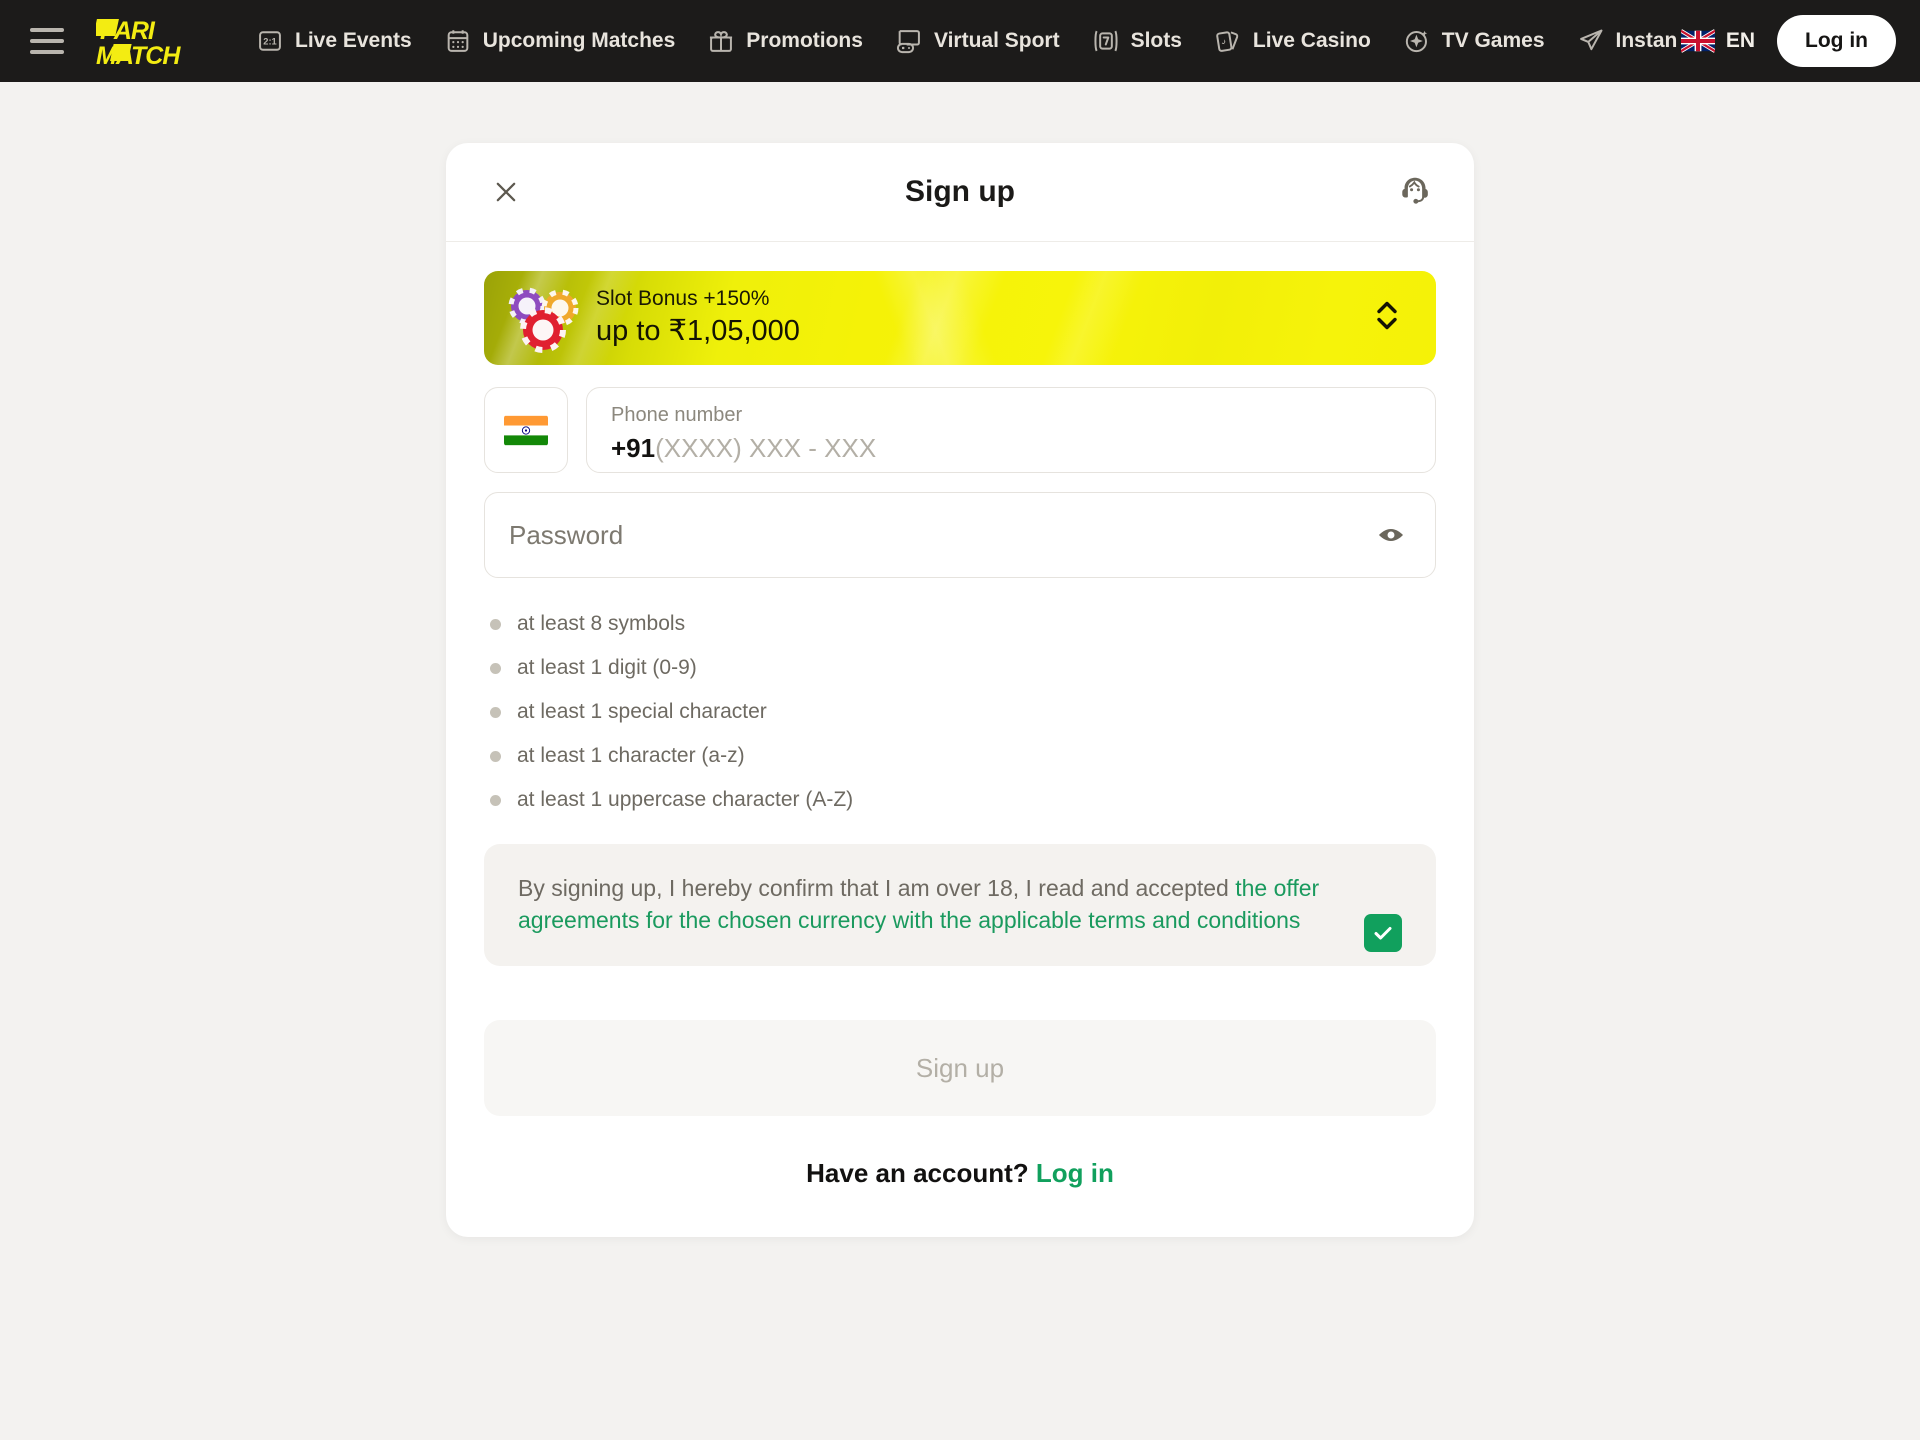 This screenshot has height=1440, width=1920. What do you see at coordinates (963, 668) in the screenshot?
I see `list-item: at least 1 digit (0-9)` at bounding box center [963, 668].